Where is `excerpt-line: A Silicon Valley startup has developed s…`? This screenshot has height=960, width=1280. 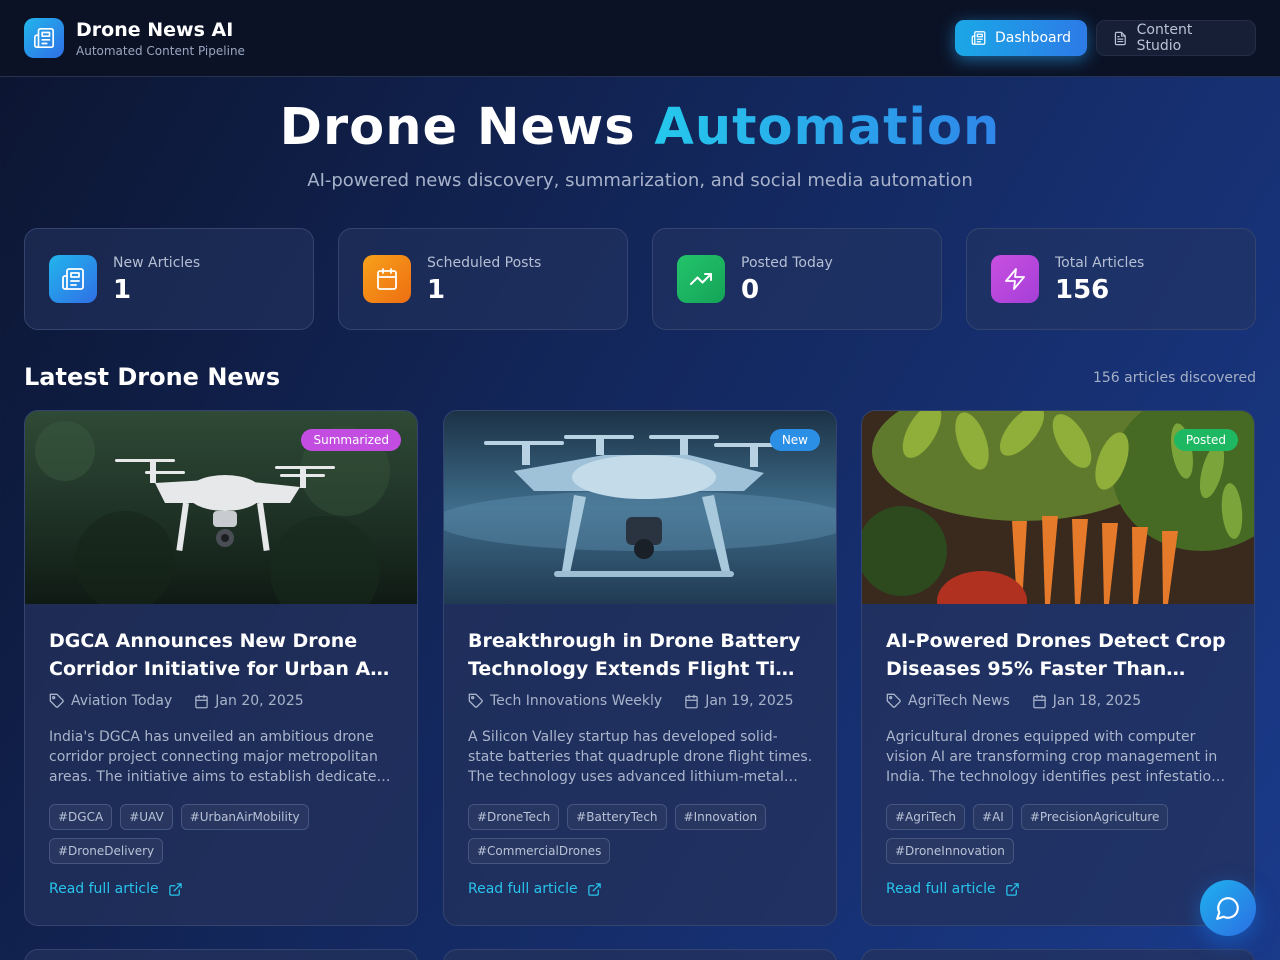
excerpt-line: A Silicon Valley startup has developed s… is located at coordinates (623, 737).